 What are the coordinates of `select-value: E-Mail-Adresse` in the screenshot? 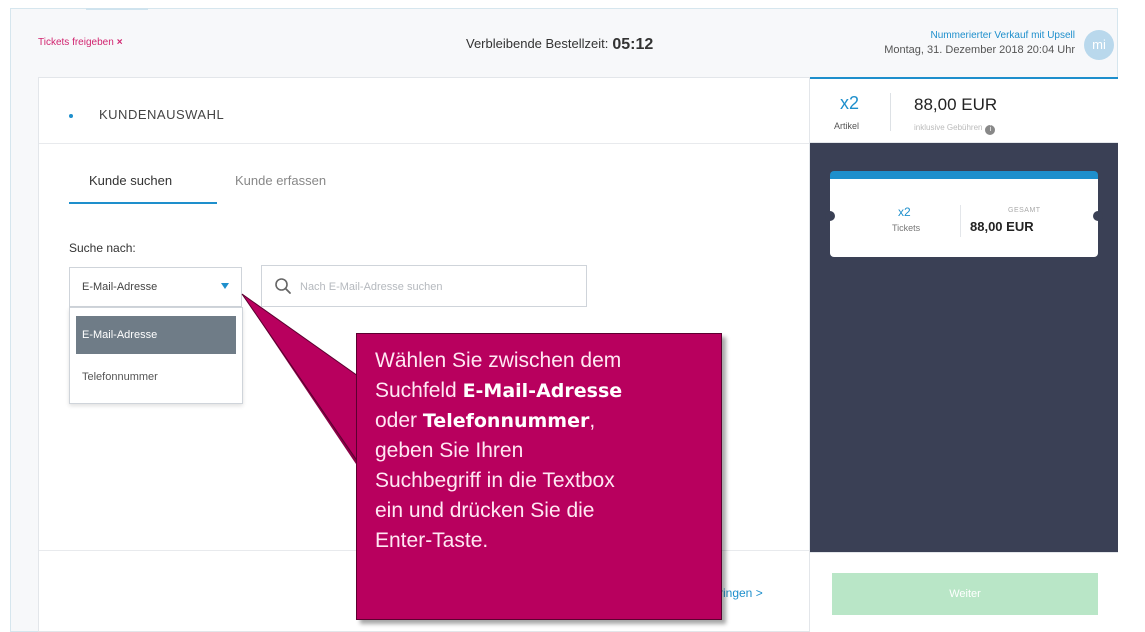 It's located at (120, 287).